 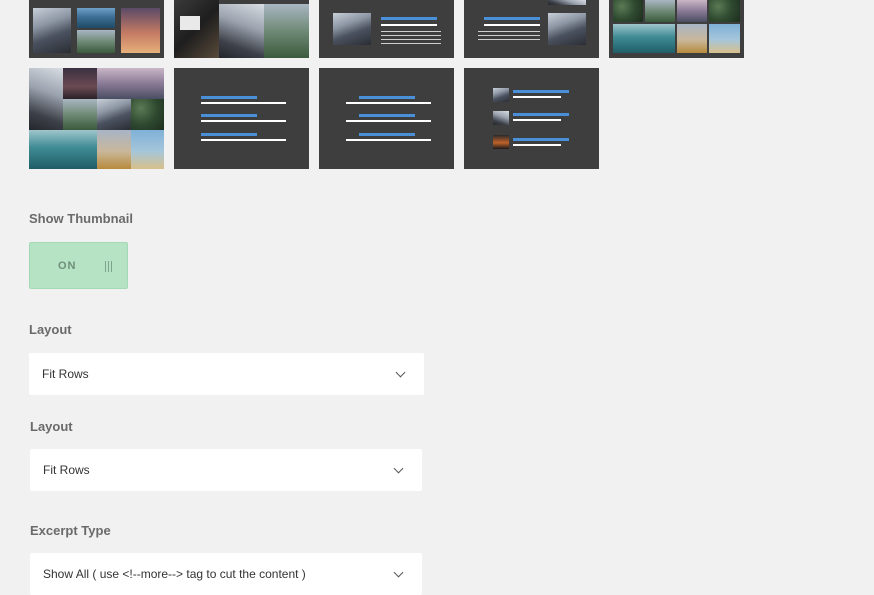 I want to click on layout-option-list-image-left, so click(x=386, y=29).